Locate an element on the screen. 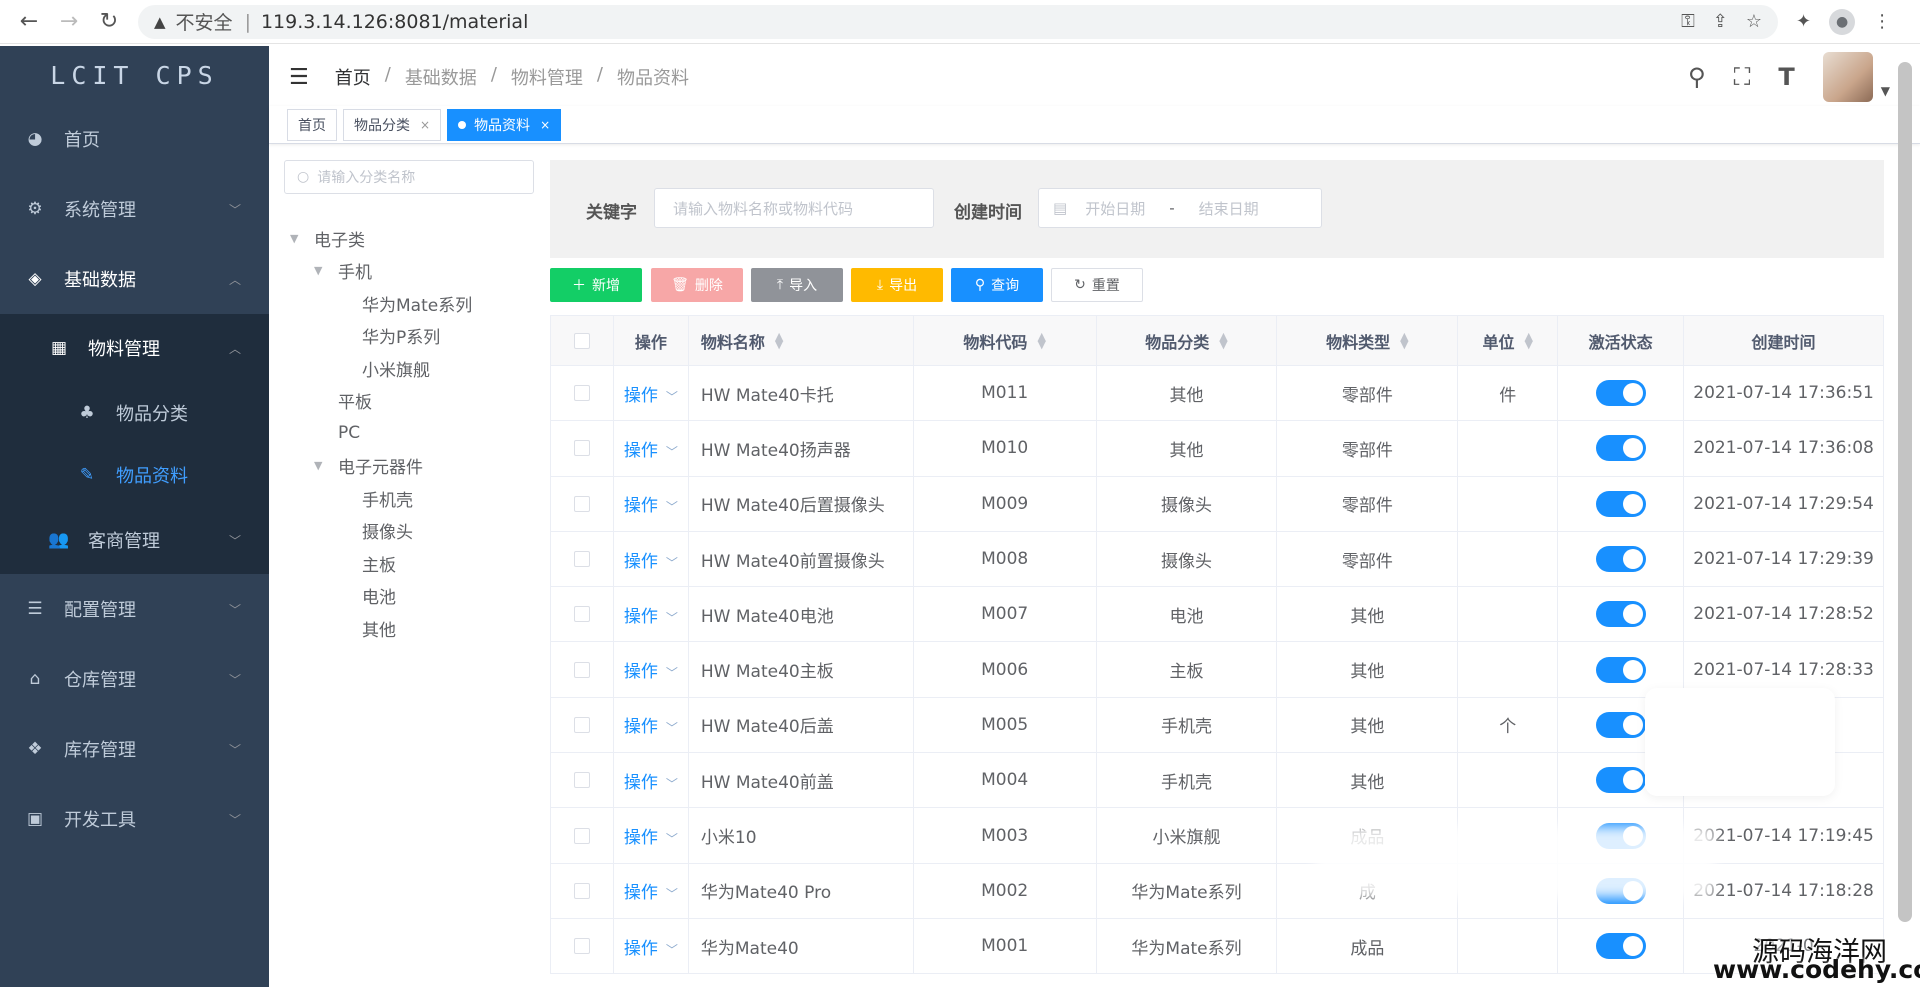 This screenshot has height=987, width=1920. header-type: 物料类型 ▲ ▼ is located at coordinates (1368, 340).